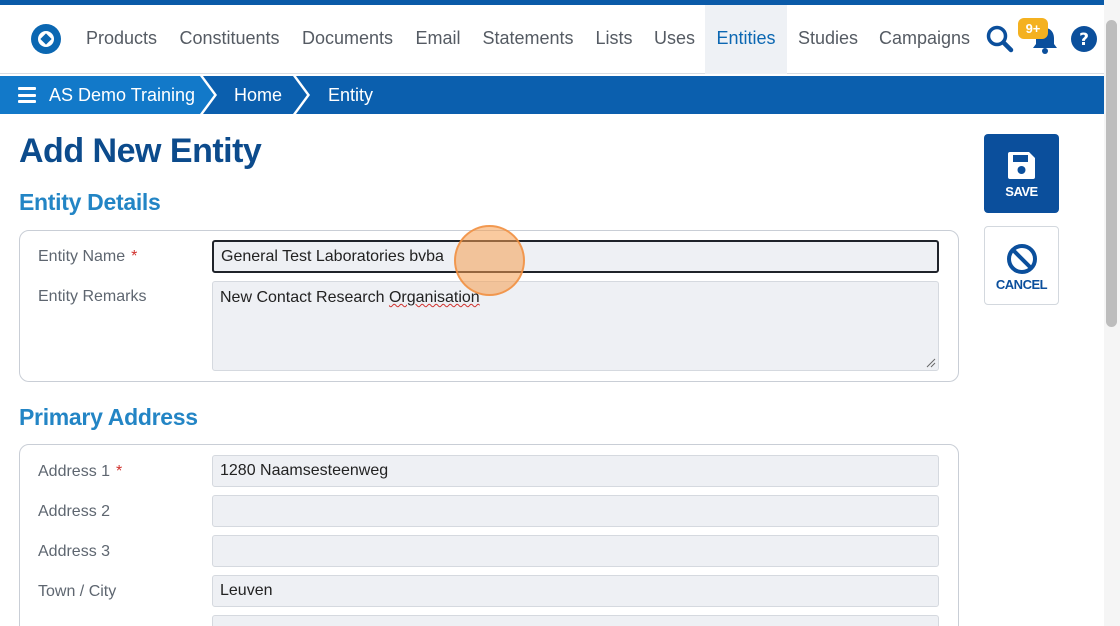 This screenshot has height=626, width=1120. I want to click on entity-name-label-text: Entity Name, so click(82, 256).